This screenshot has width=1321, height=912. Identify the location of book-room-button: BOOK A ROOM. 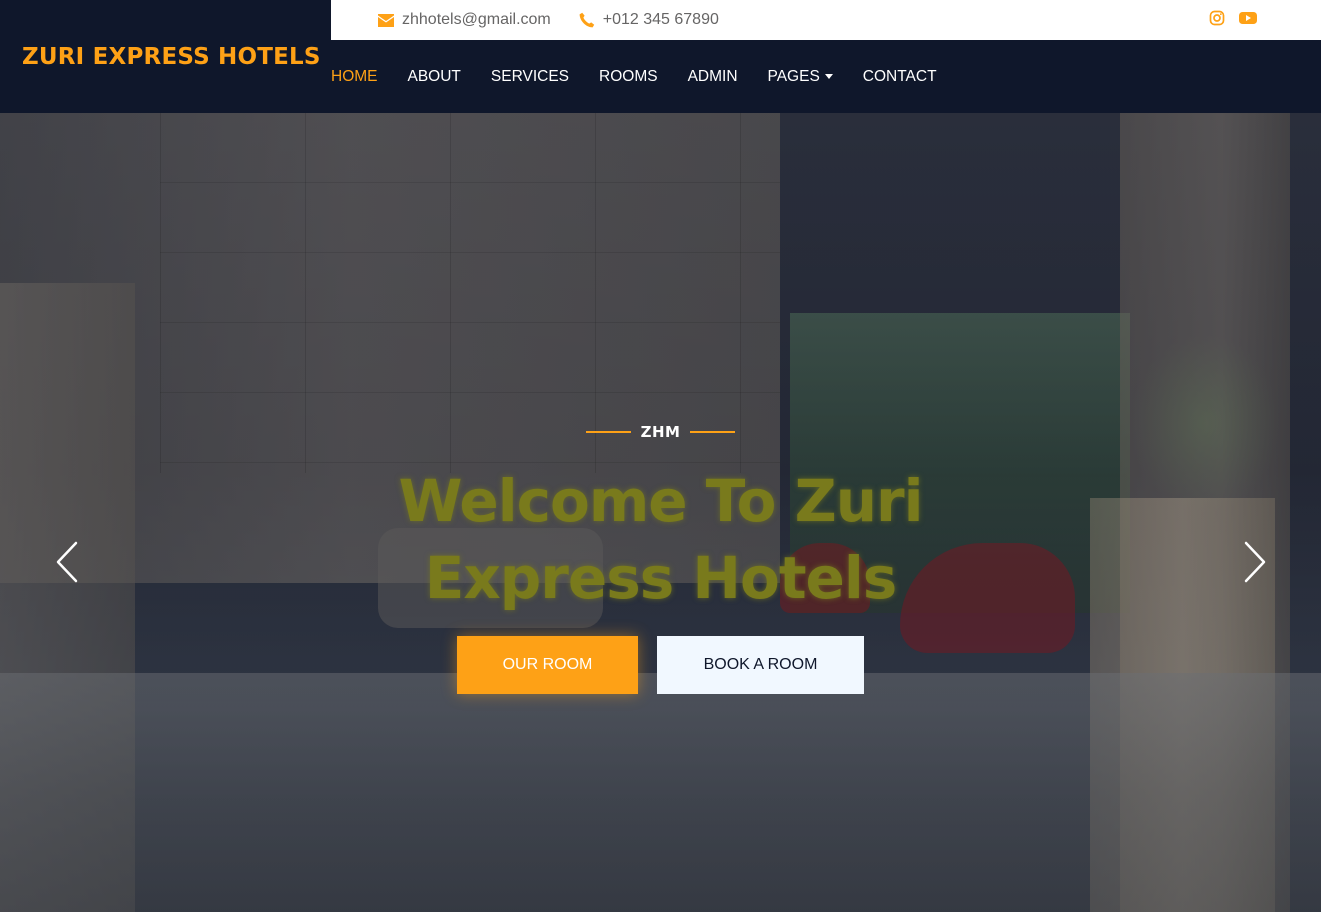
(760, 665).